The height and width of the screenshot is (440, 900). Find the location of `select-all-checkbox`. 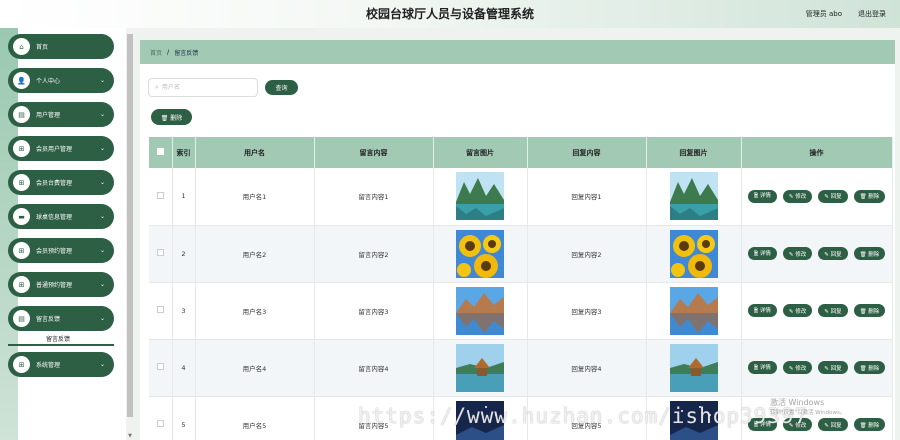

select-all-checkbox is located at coordinates (160, 151).